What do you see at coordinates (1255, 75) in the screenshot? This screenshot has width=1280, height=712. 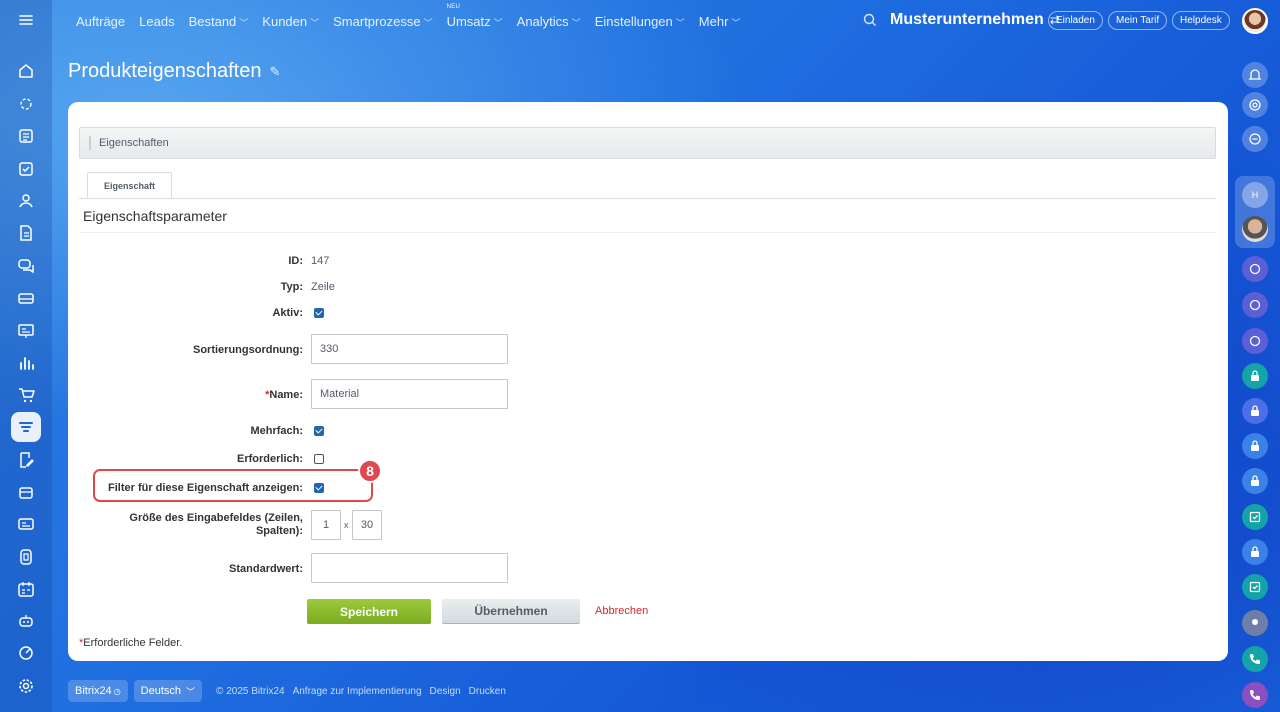 I see `bell-icon` at bounding box center [1255, 75].